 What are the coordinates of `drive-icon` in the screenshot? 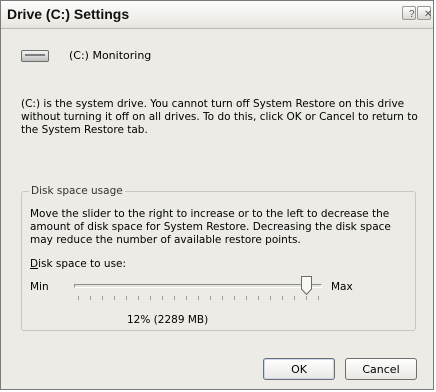 It's located at (35, 56).